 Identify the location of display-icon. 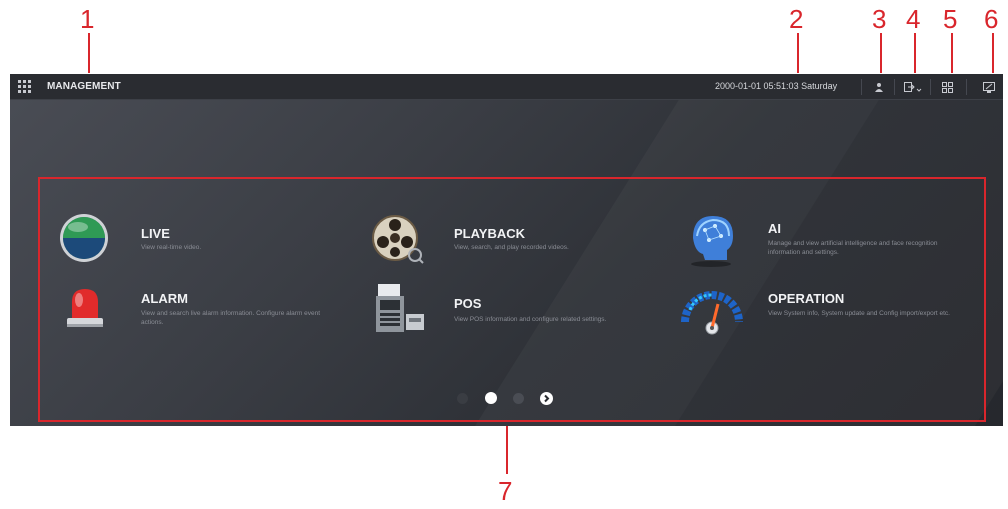
(989, 87).